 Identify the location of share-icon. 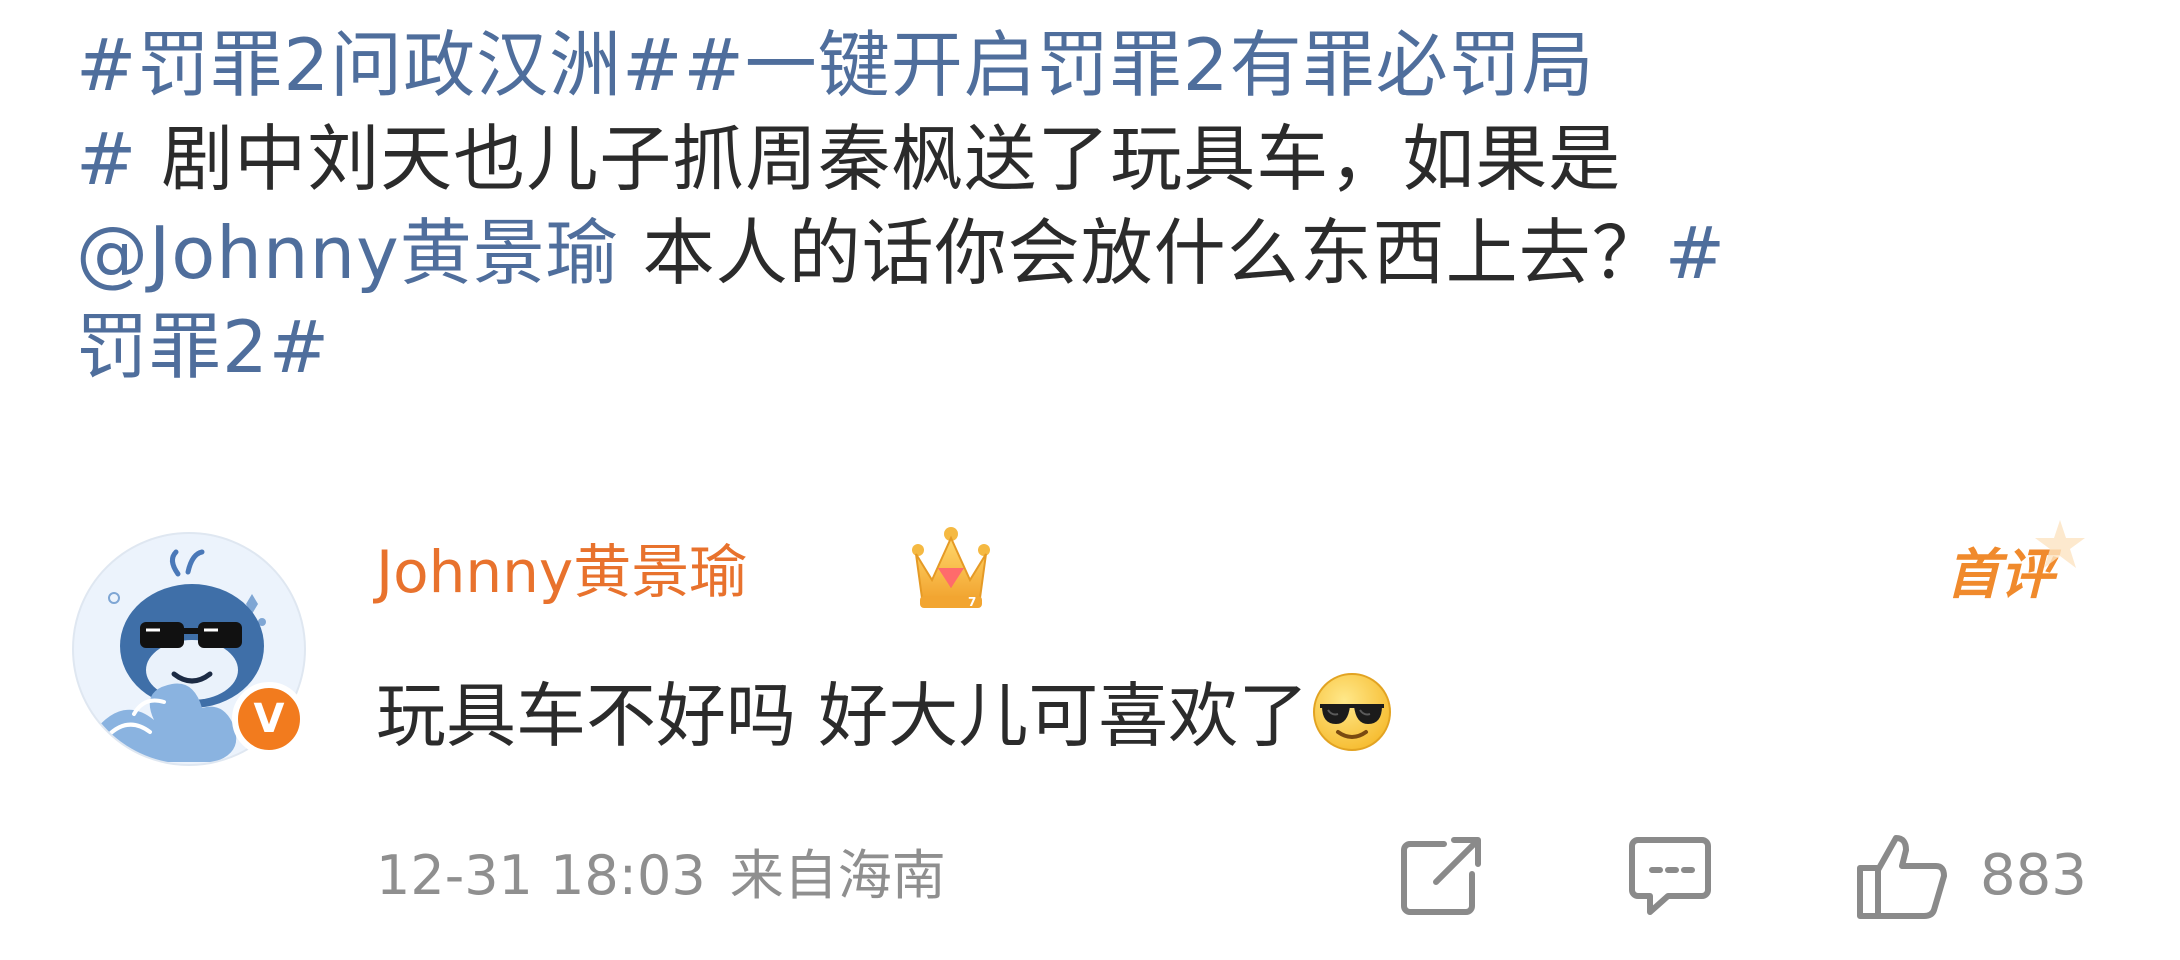
(1441, 875).